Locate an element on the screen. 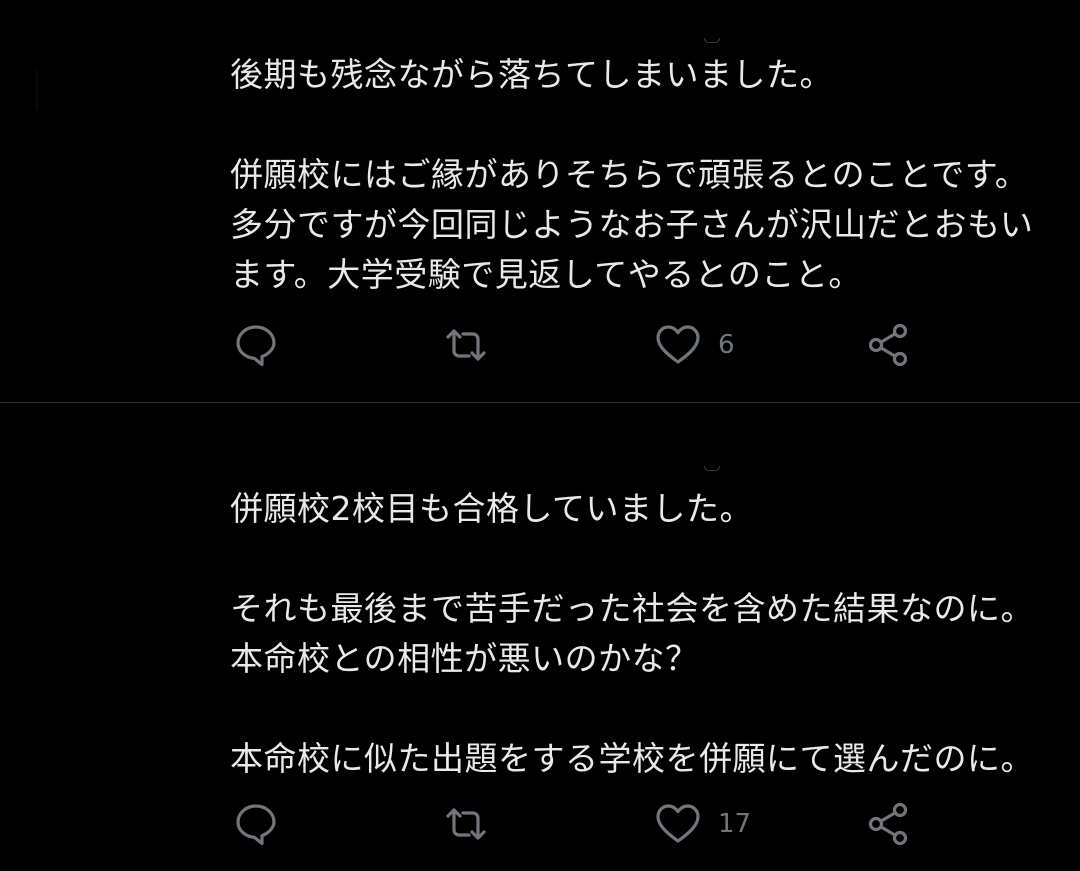 This screenshot has height=871, width=1080. tweet-actions: 17 is located at coordinates (582, 824).